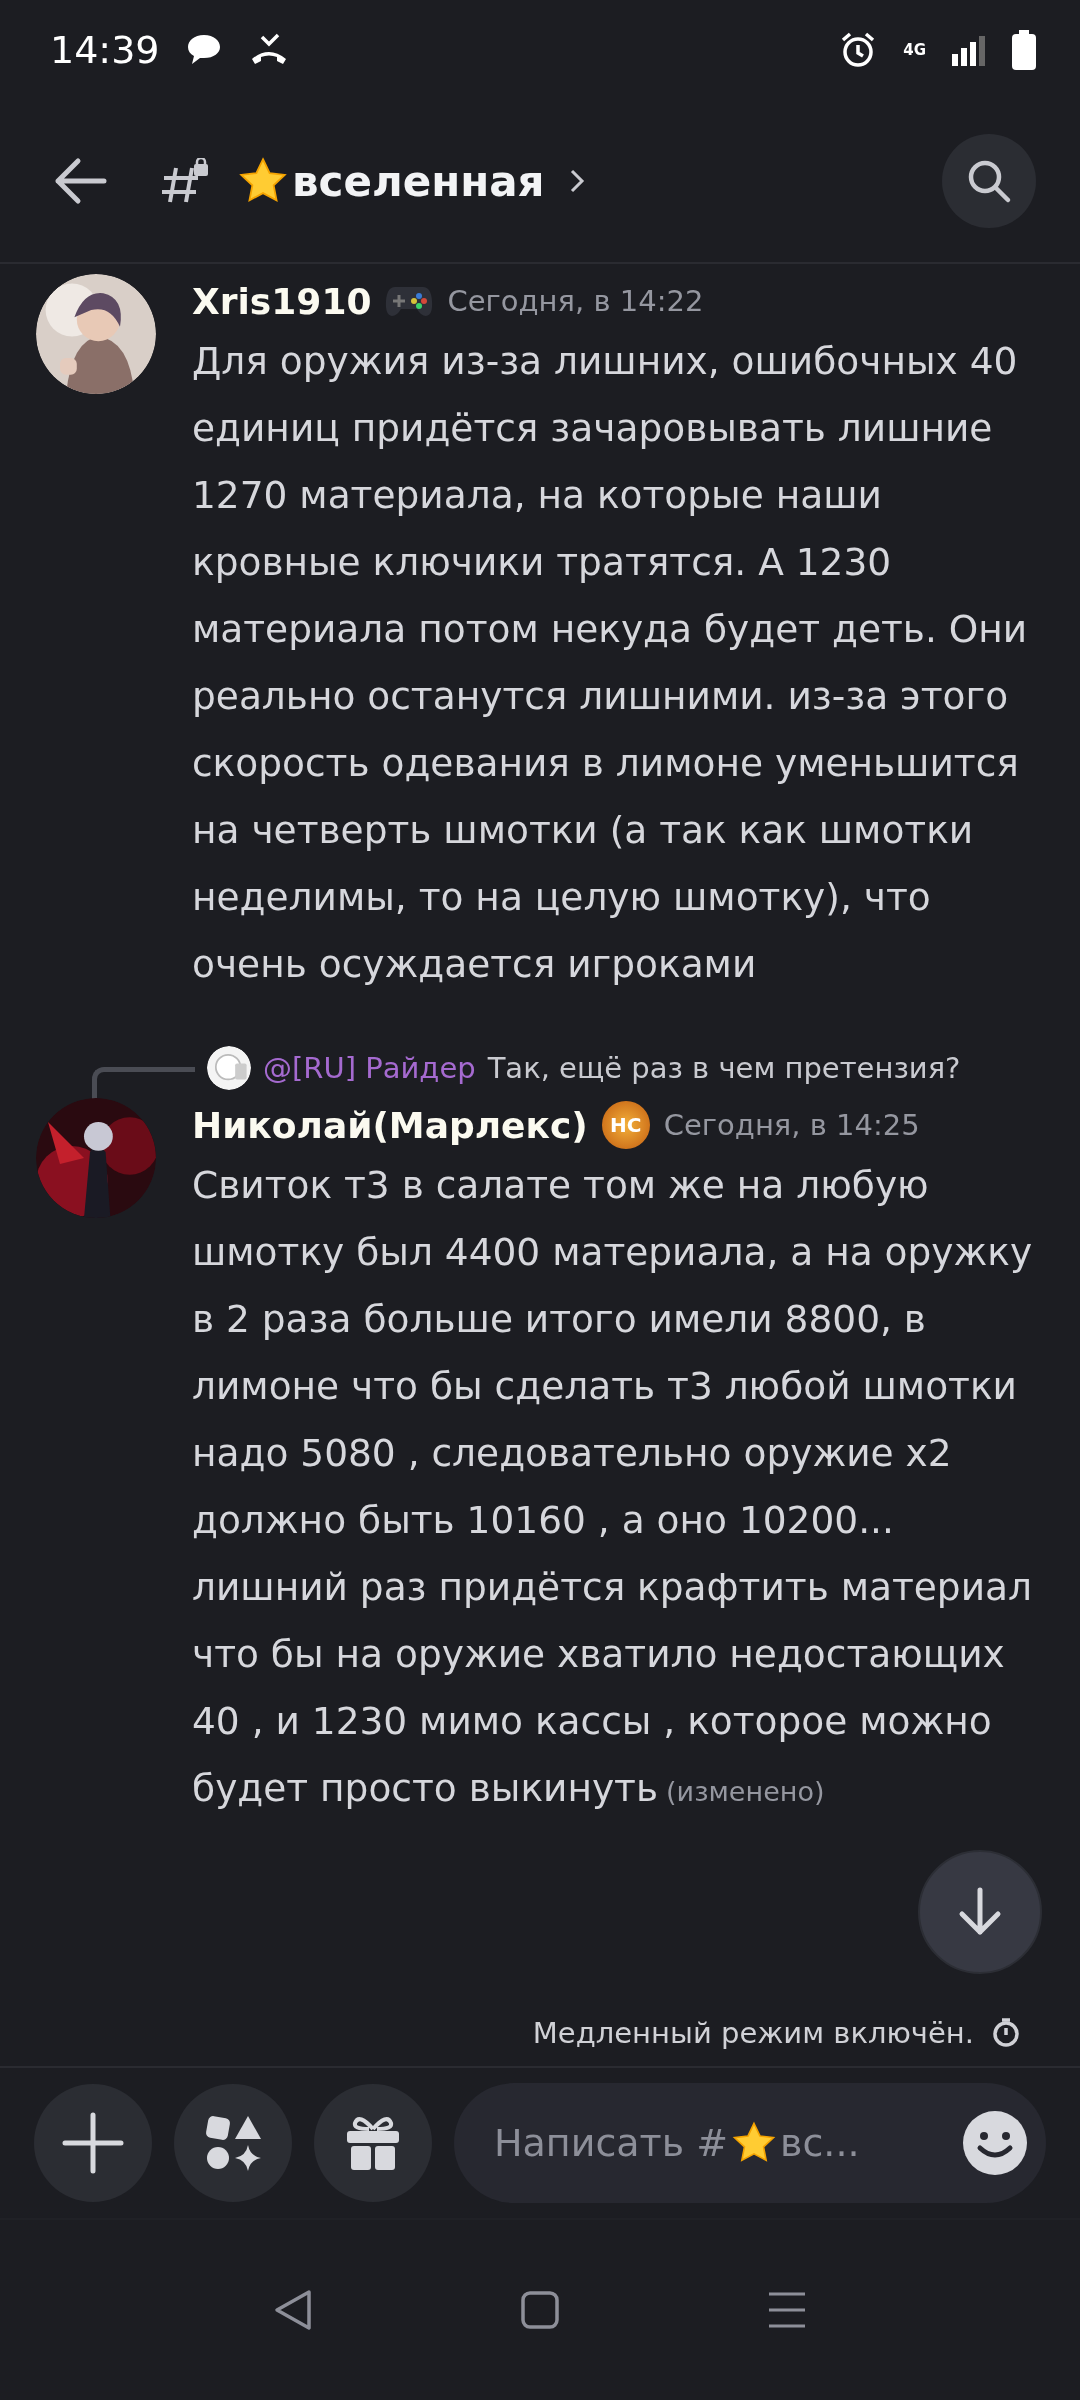  I want to click on slow-mode-notice: Медленный режим включён., so click(753, 2033).